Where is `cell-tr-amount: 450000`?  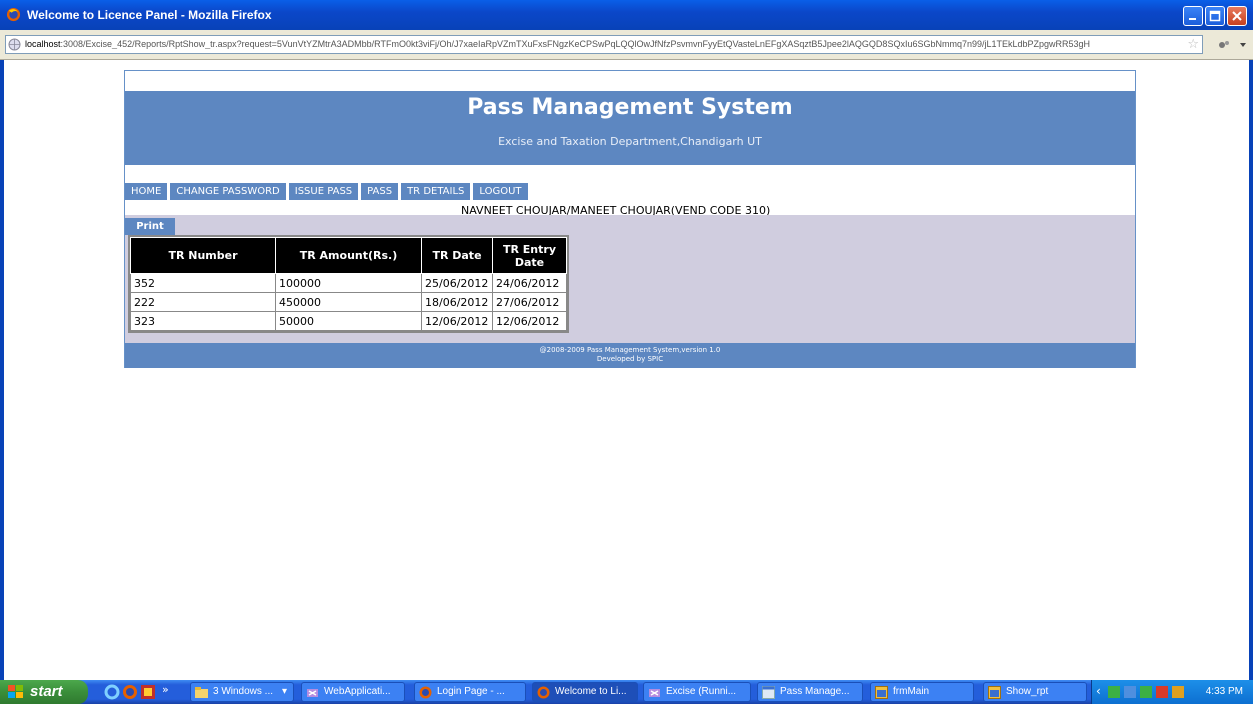
cell-tr-amount: 450000 is located at coordinates (348, 302).